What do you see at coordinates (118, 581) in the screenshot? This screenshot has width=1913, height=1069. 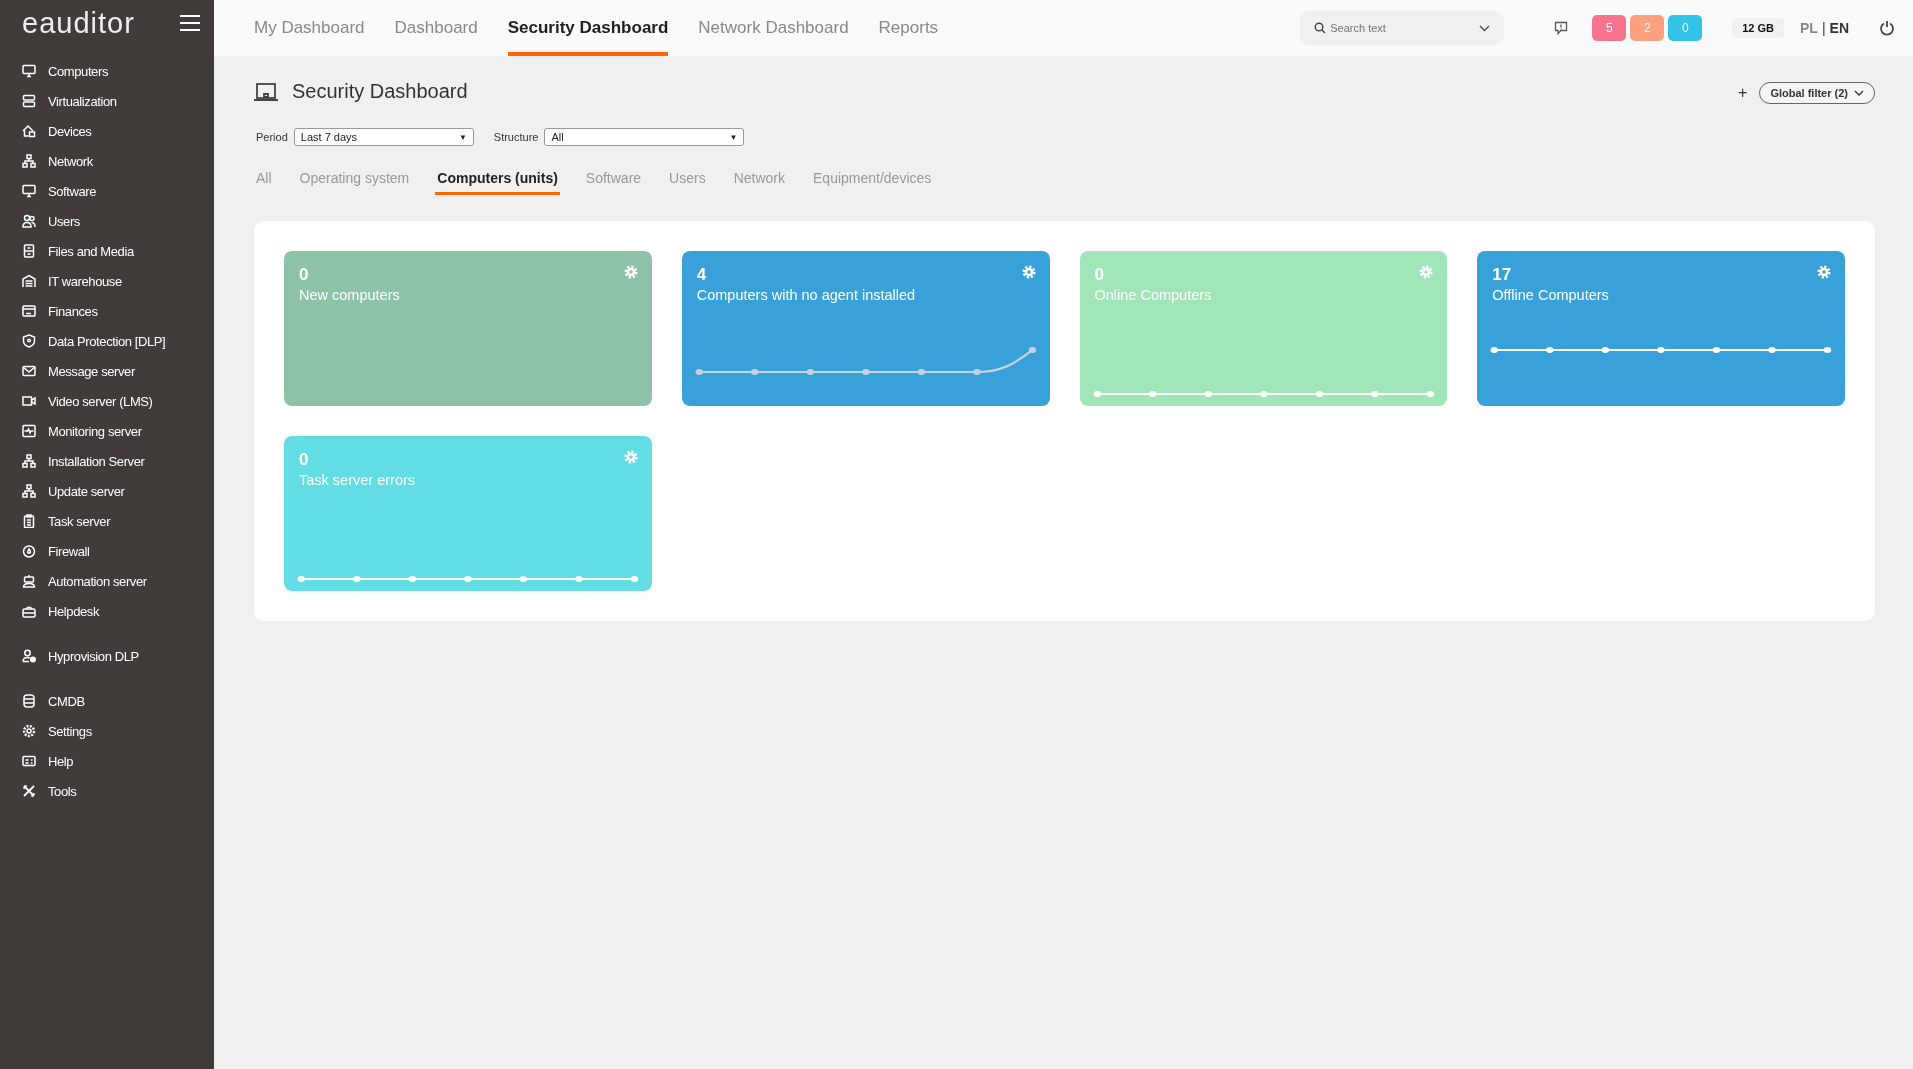 I see `sidebar-item: Automation server` at bounding box center [118, 581].